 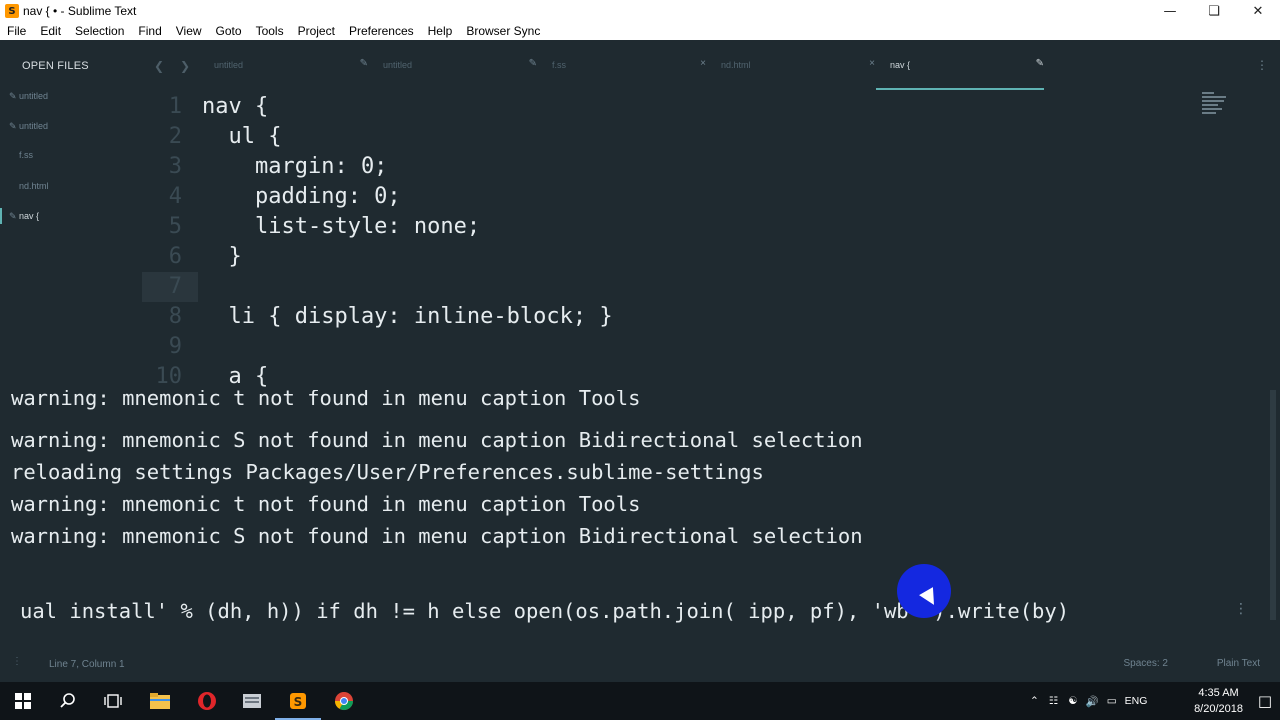 I want to click on code-line: 2 ul {, so click(x=704, y=137).